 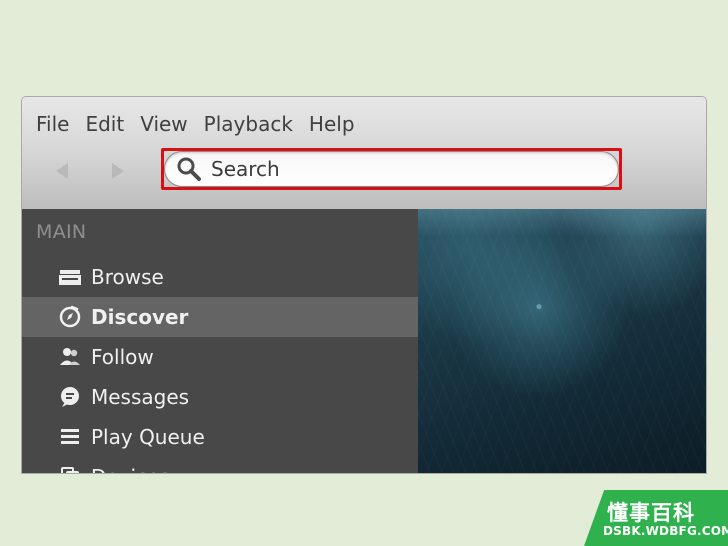 I want to click on watermark-domain: DSBK.WDBFG.COM, so click(x=665, y=531).